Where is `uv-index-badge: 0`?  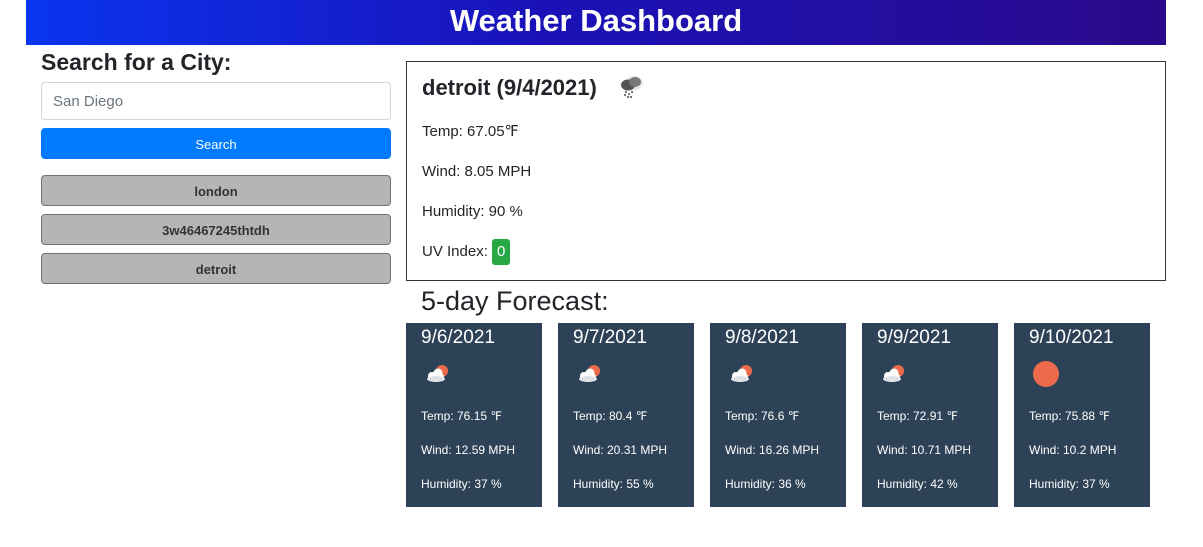
uv-index-badge: 0 is located at coordinates (501, 252).